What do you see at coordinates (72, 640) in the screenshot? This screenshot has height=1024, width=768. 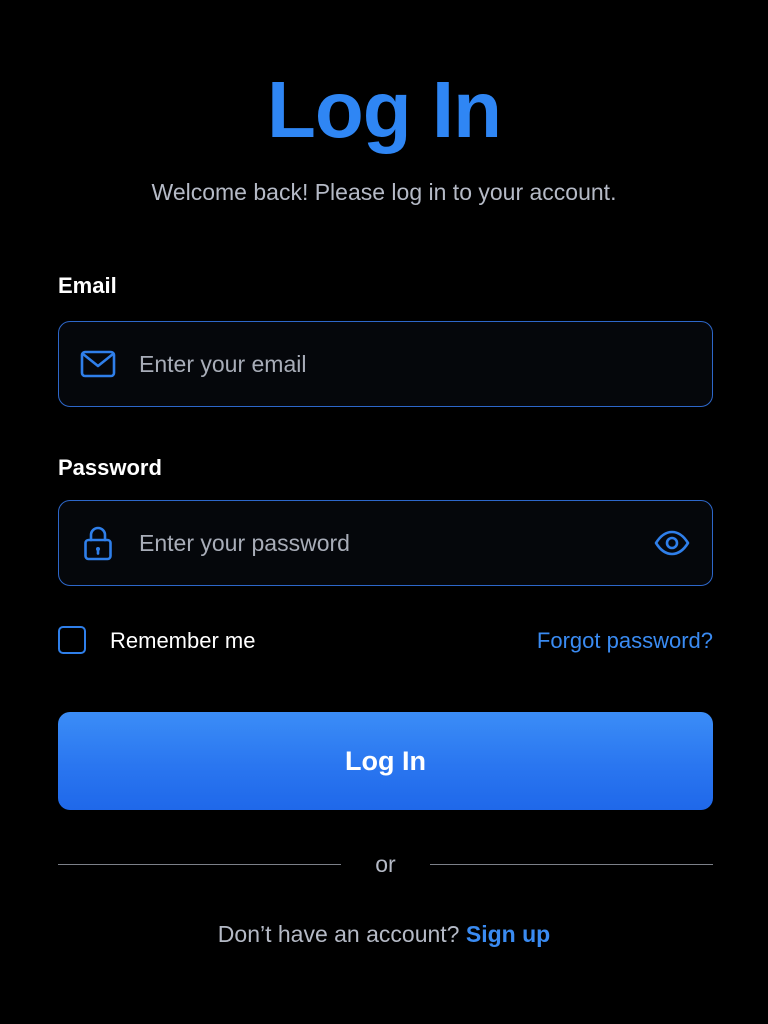 I see `remember-checkbox` at bounding box center [72, 640].